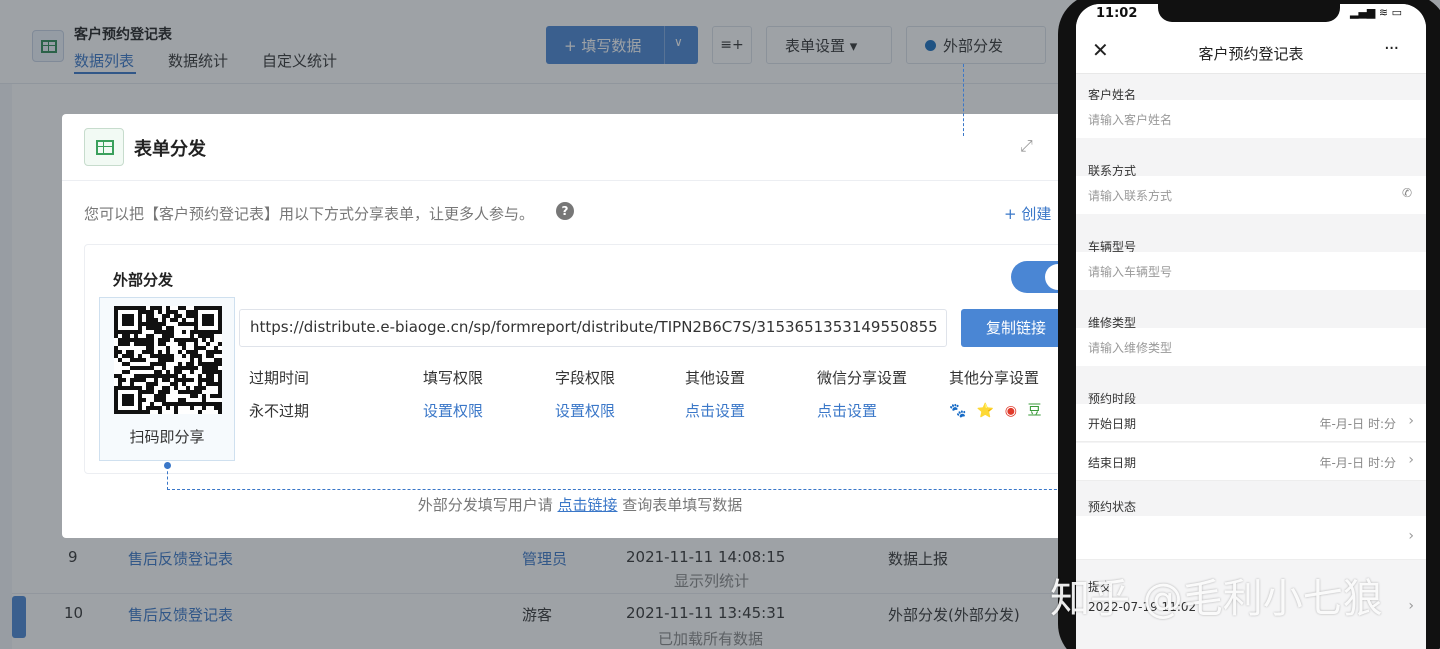 The height and width of the screenshot is (649, 1440). What do you see at coordinates (1251, 195) in the screenshot?
I see `contact-input: 请输入联系方式 ✆` at bounding box center [1251, 195].